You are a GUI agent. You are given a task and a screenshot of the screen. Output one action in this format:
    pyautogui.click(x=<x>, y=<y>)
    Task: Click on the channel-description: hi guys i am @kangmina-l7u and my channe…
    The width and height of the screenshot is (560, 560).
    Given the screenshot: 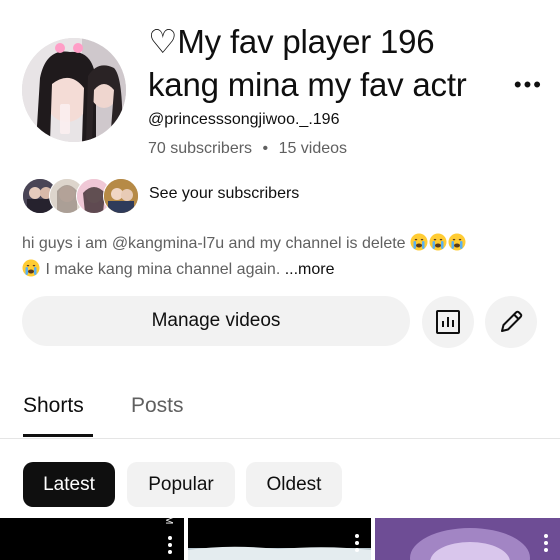 What is the action you would take?
    pyautogui.click(x=282, y=257)
    